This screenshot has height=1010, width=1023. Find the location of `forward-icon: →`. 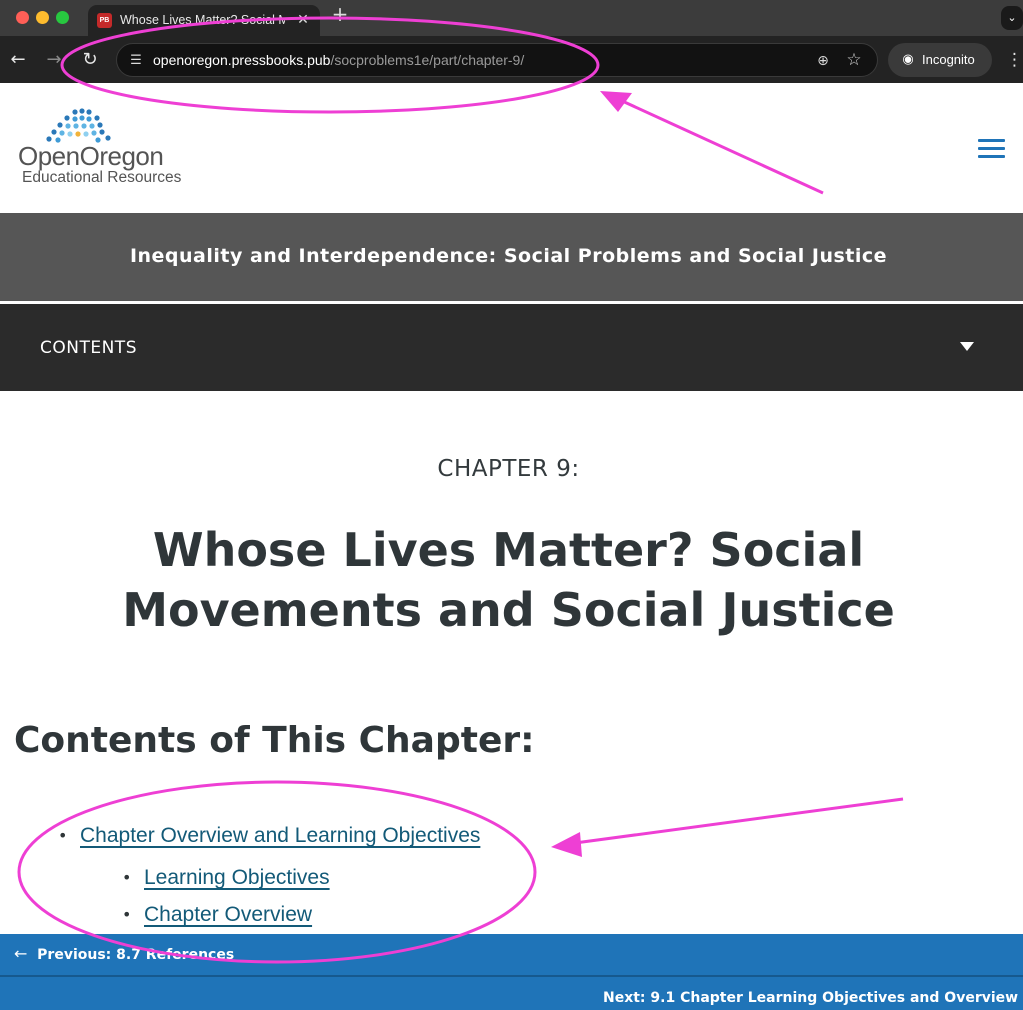

forward-icon: → is located at coordinates (54, 60).